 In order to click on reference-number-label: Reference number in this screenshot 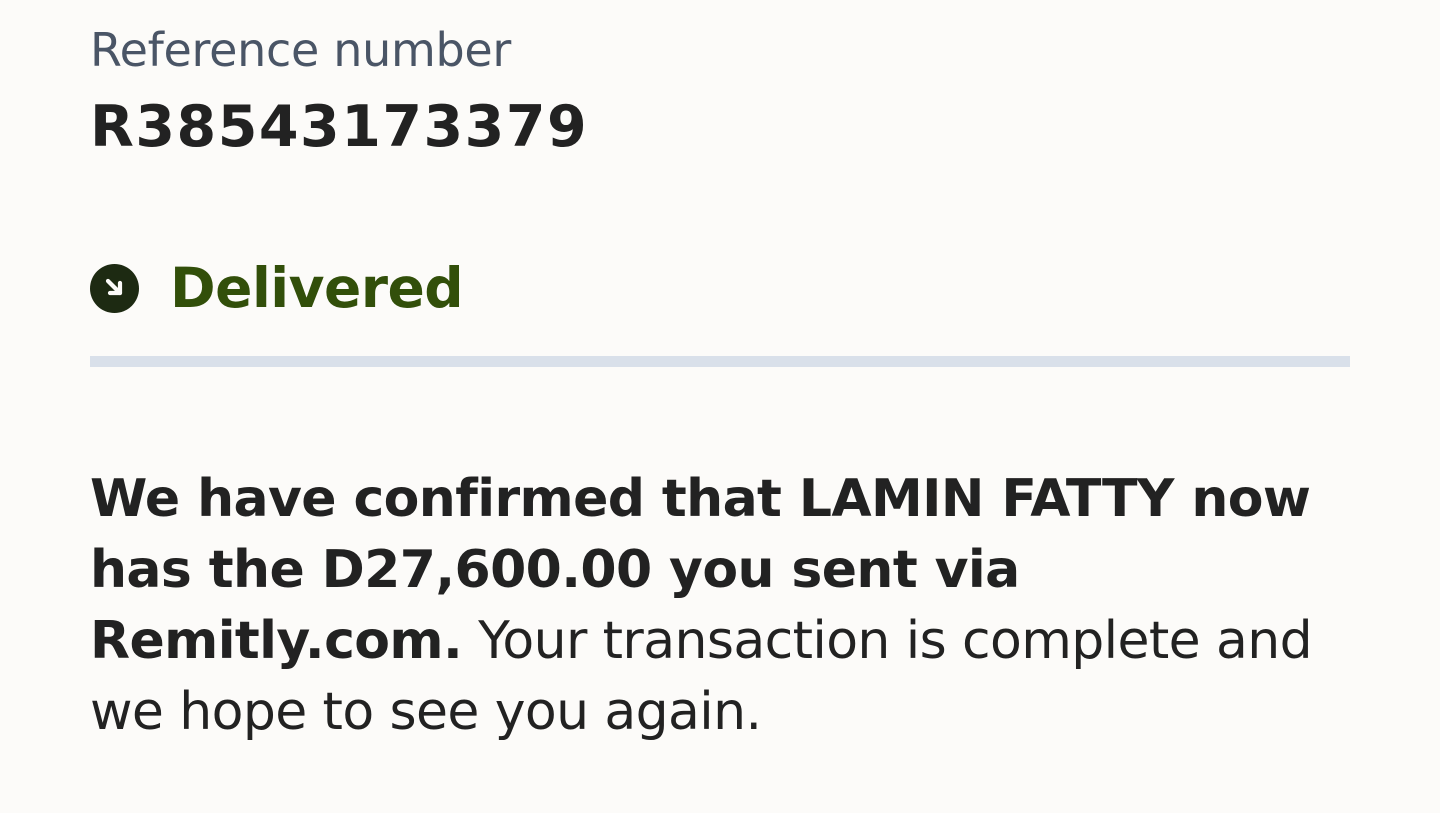, I will do `click(300, 50)`.